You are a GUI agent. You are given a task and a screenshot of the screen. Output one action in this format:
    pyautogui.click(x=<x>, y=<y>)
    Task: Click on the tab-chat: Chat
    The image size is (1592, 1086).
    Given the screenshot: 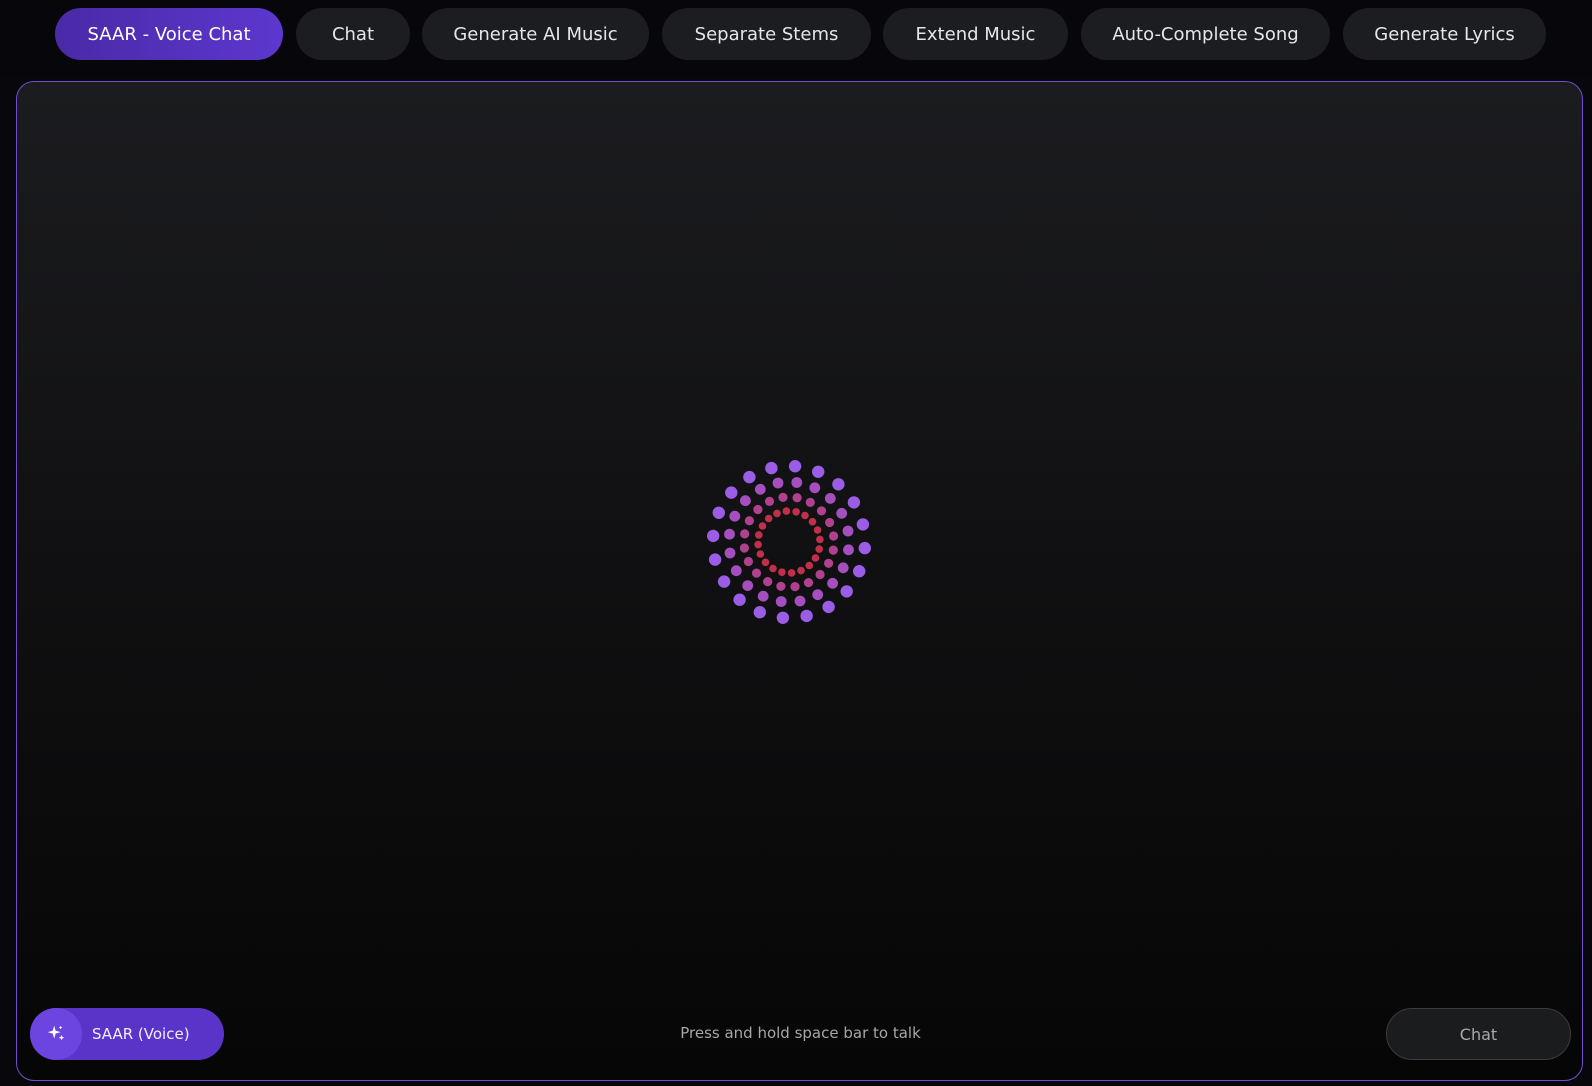 What is the action you would take?
    pyautogui.click(x=353, y=34)
    